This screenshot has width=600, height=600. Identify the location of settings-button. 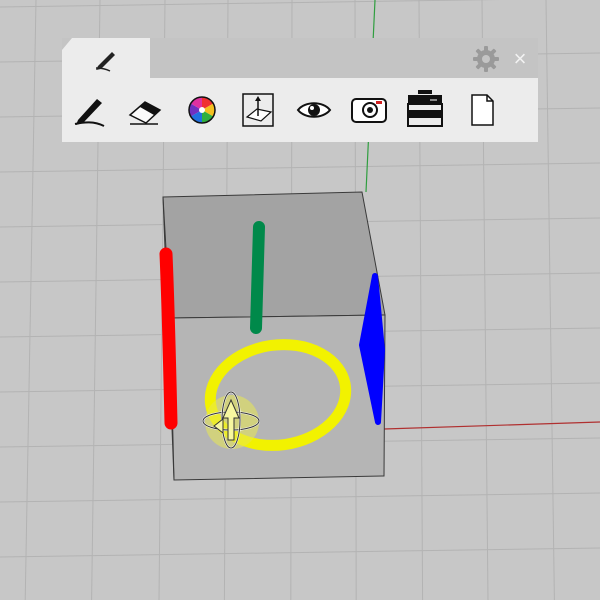
(486, 59).